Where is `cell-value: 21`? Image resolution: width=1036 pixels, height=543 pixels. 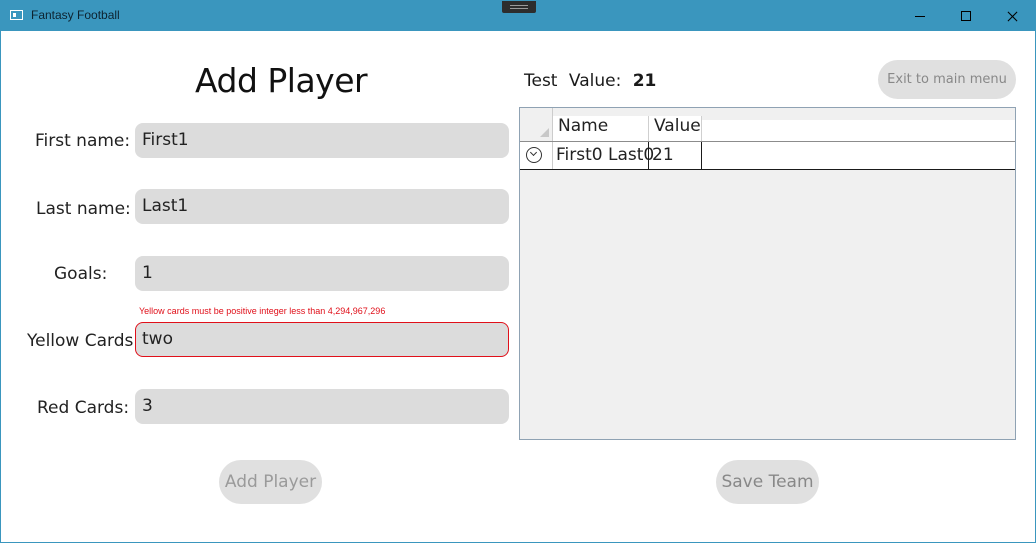 cell-value: 21 is located at coordinates (675, 155).